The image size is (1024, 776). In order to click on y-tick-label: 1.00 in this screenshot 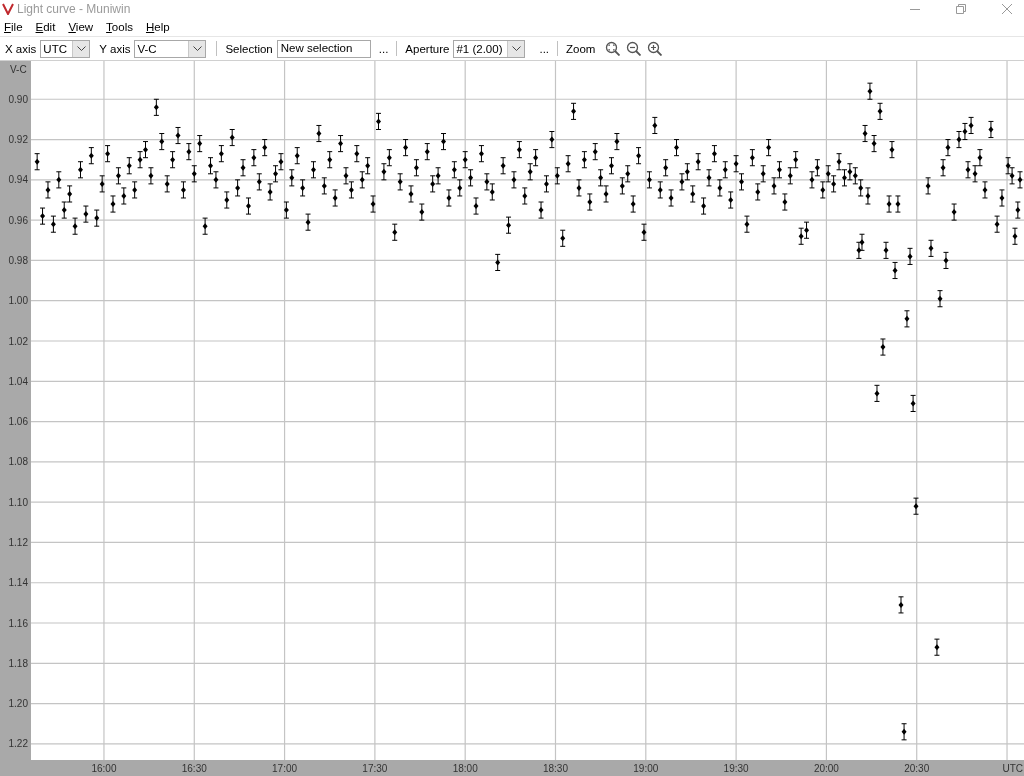, I will do `click(18, 301)`.